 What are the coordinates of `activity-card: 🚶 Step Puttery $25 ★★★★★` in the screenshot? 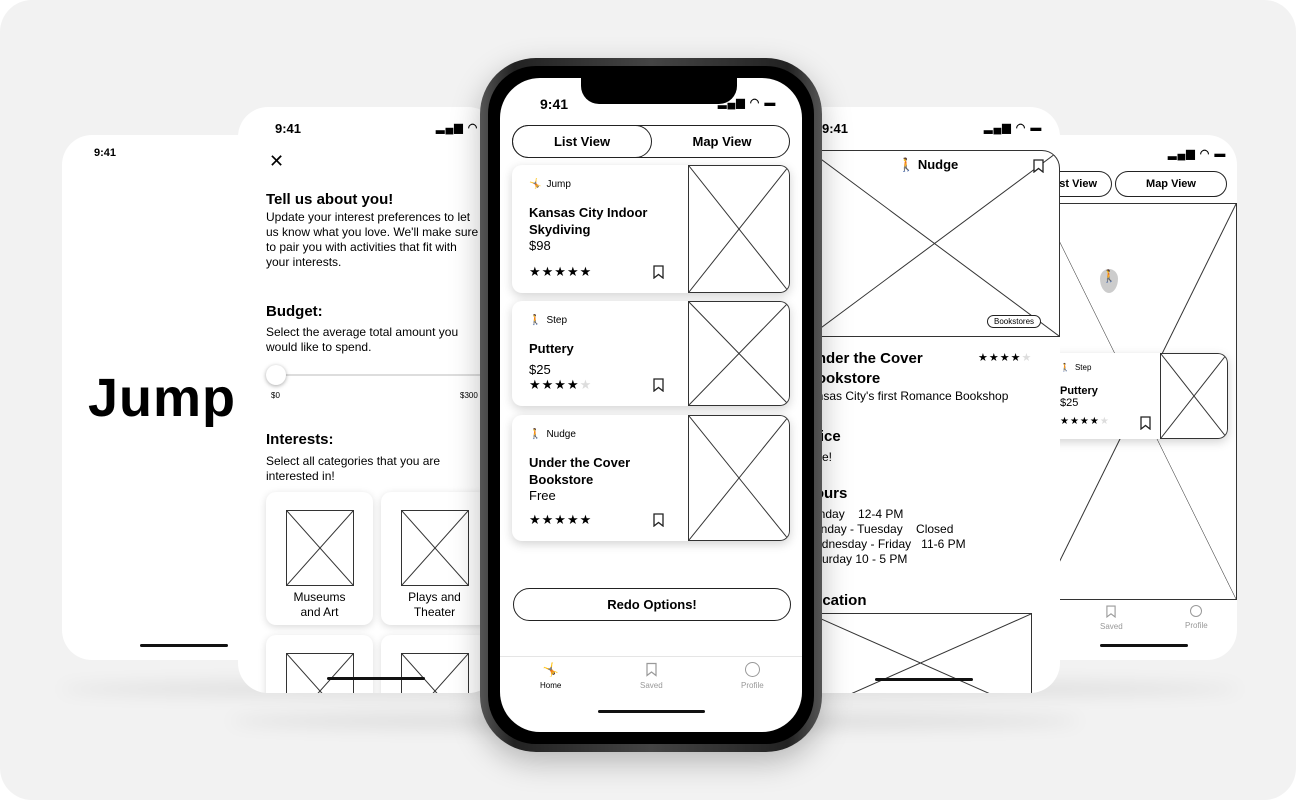 It's located at (651, 353).